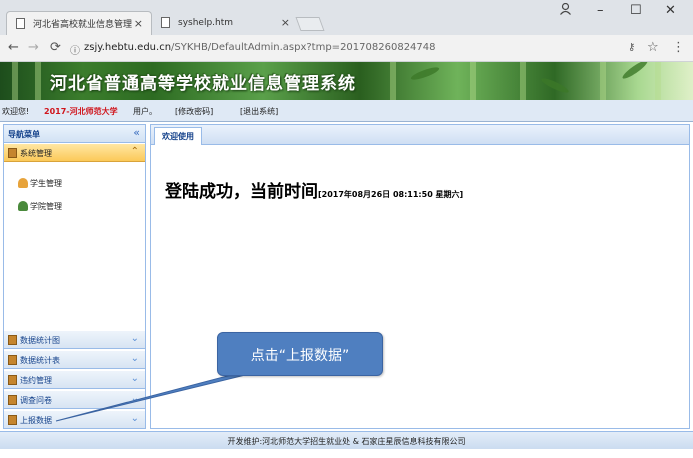 Image resolution: width=693 pixels, height=458 pixels. I want to click on callout-bubble: 点击“上报数据”, so click(300, 354).